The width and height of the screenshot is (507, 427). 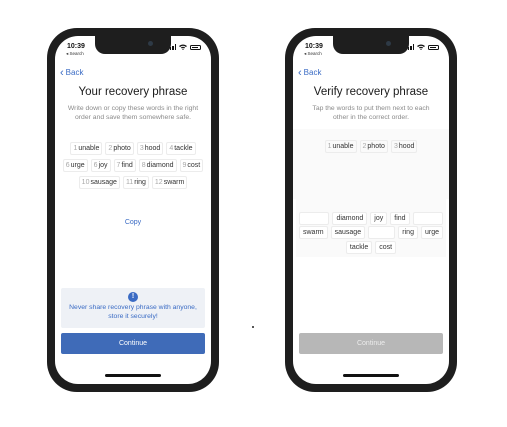 I want to click on page-title: Your recovery phrase, so click(x=133, y=92).